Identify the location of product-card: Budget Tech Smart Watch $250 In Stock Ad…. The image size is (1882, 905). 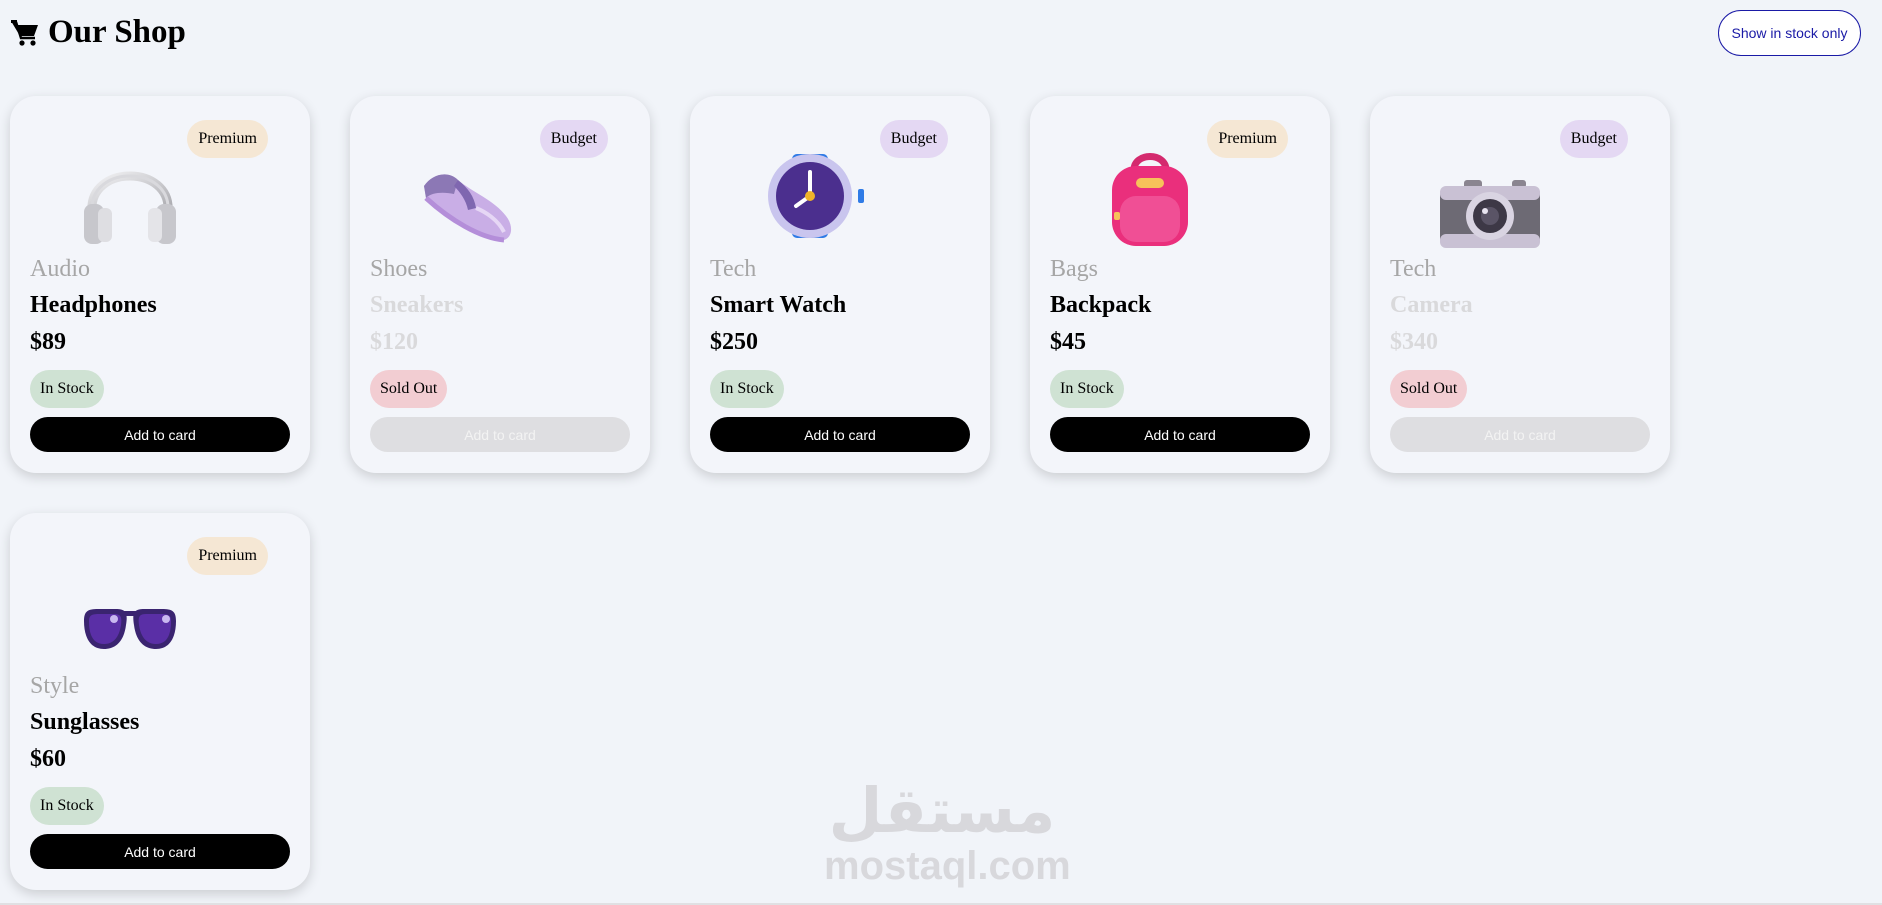
(840, 284).